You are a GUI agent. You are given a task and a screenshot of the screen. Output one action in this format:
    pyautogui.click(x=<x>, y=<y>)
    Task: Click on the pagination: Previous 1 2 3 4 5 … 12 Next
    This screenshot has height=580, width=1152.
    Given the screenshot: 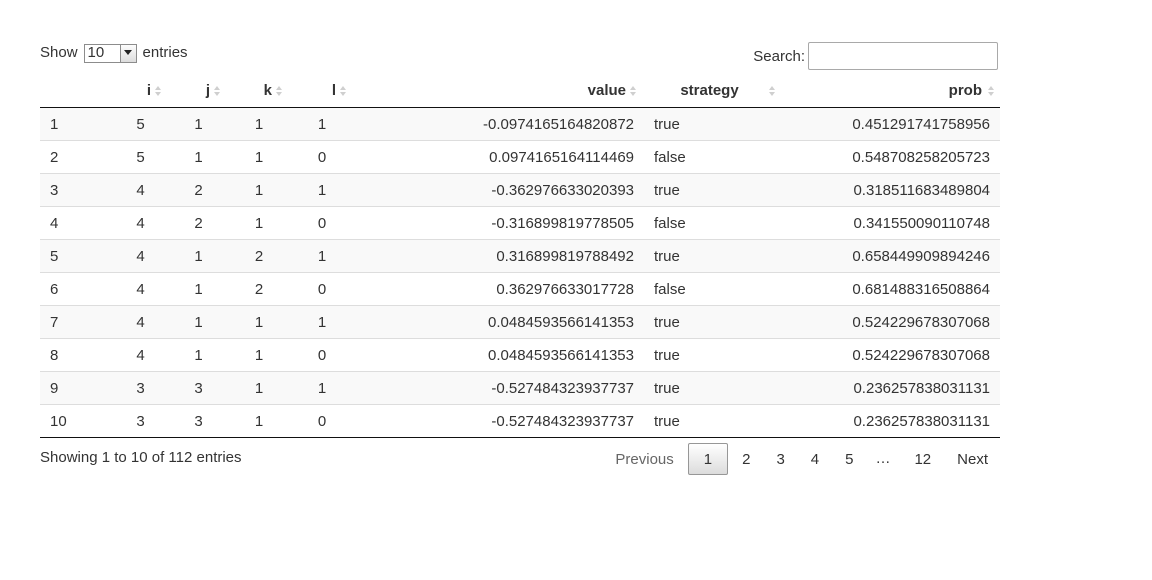 What is the action you would take?
    pyautogui.click(x=800, y=459)
    